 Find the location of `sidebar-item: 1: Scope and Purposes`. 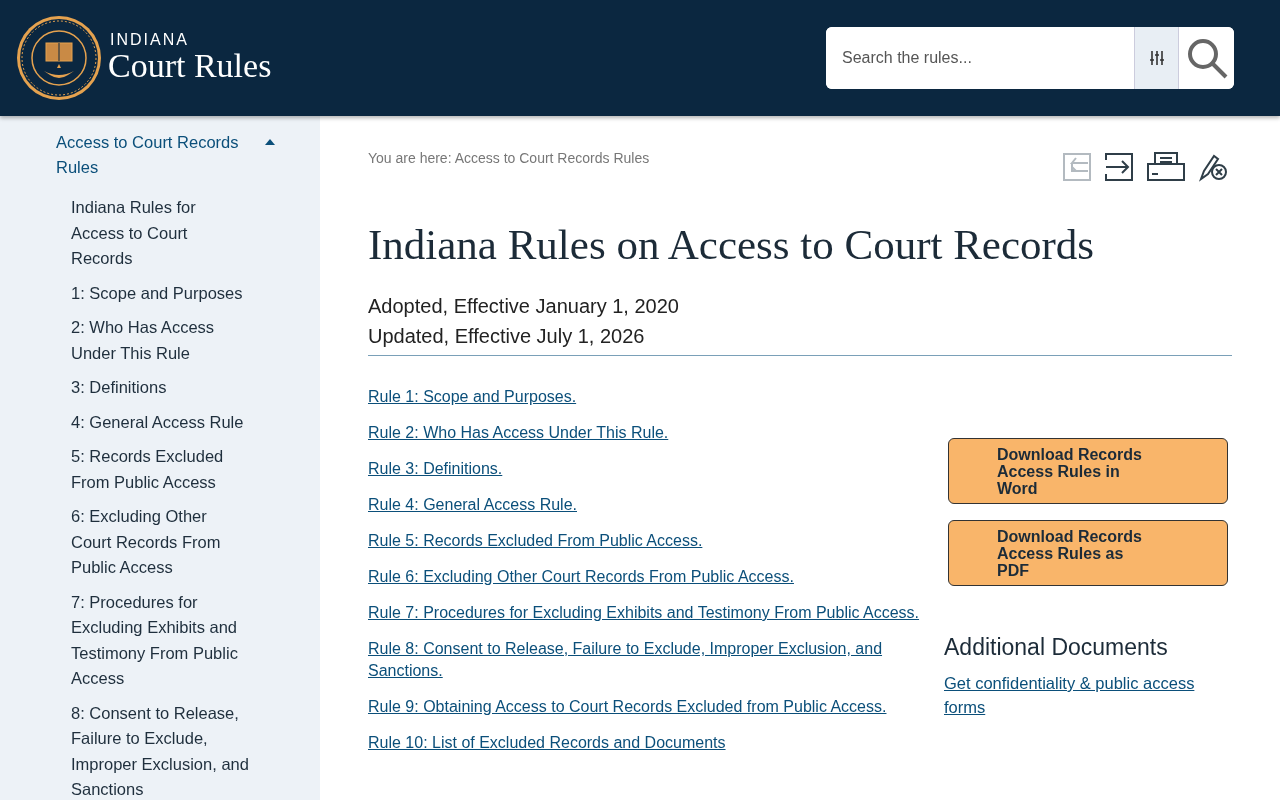

sidebar-item: 1: Scope and Purposes is located at coordinates (161, 293).